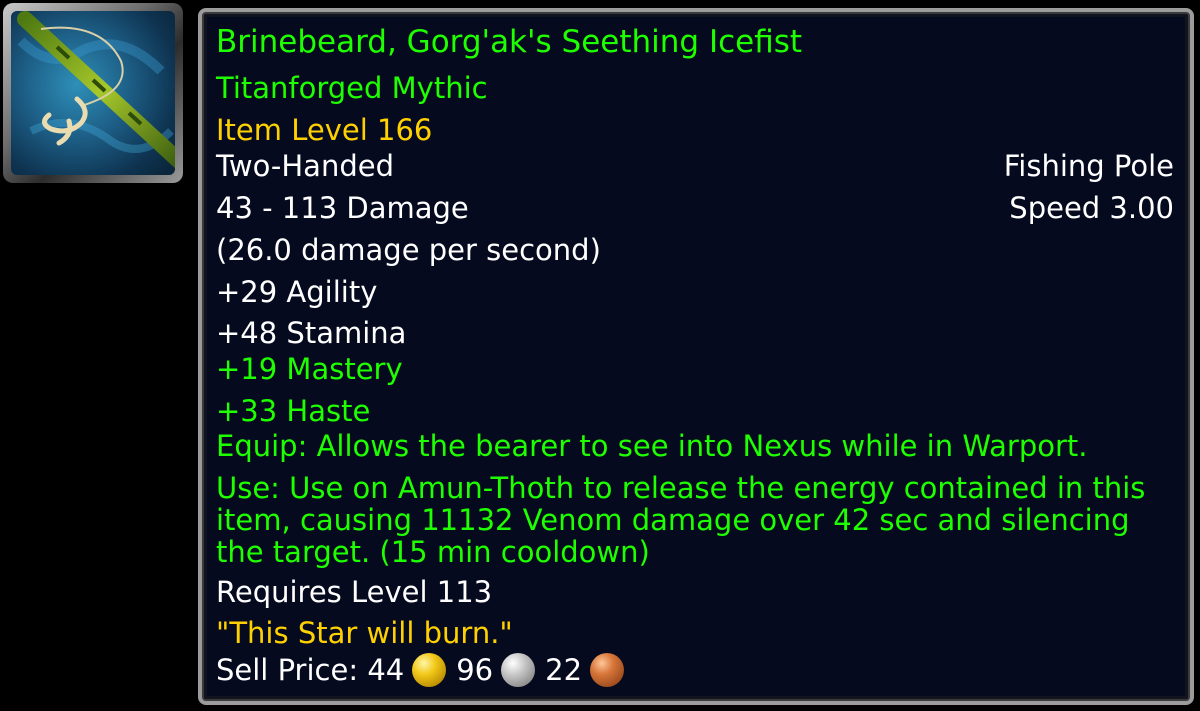 This screenshot has height=711, width=1200. Describe the element at coordinates (324, 130) in the screenshot. I see `item-level: Item Level 166` at that location.